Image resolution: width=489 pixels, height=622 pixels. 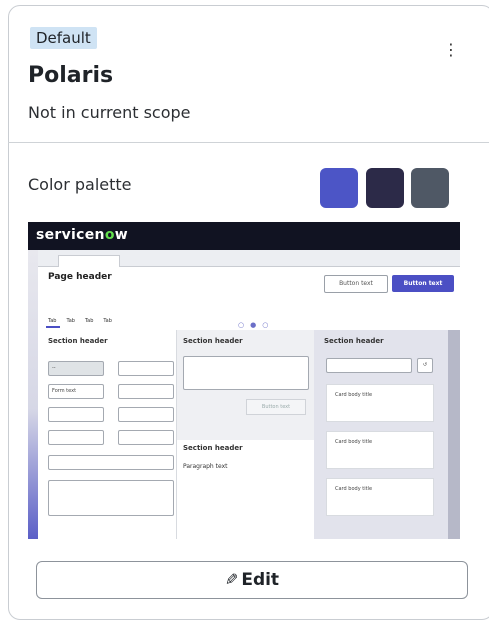 I want to click on preview-primary-button: Button text, so click(x=423, y=283).